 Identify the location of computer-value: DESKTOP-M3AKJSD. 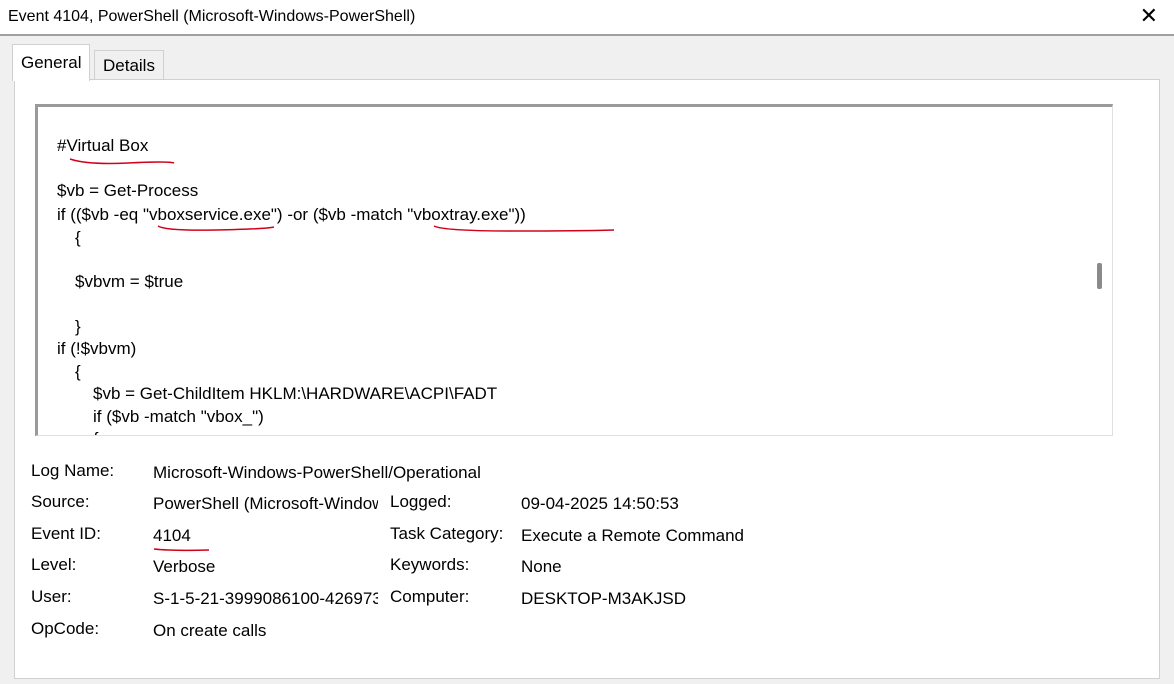
(604, 598).